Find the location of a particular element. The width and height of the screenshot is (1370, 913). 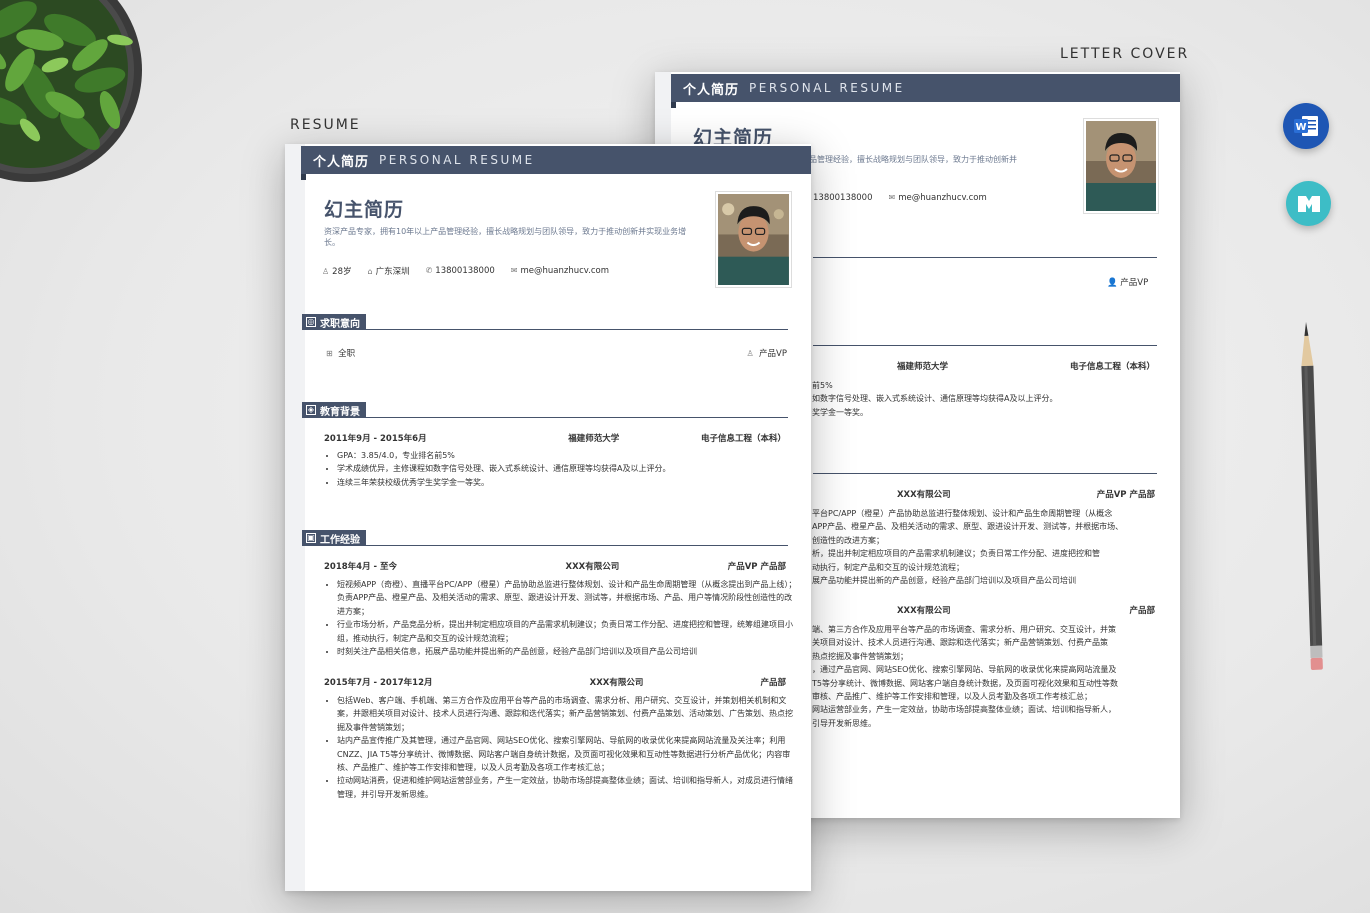

back-header-bar: 个人简历 PERSONAL RESUME is located at coordinates (925, 88).